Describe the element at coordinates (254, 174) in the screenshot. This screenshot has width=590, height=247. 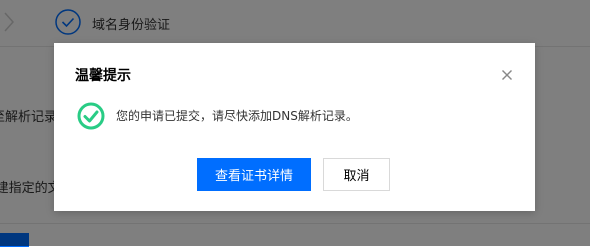
I see `view-certificate-details-button: 查看证书详情` at that location.